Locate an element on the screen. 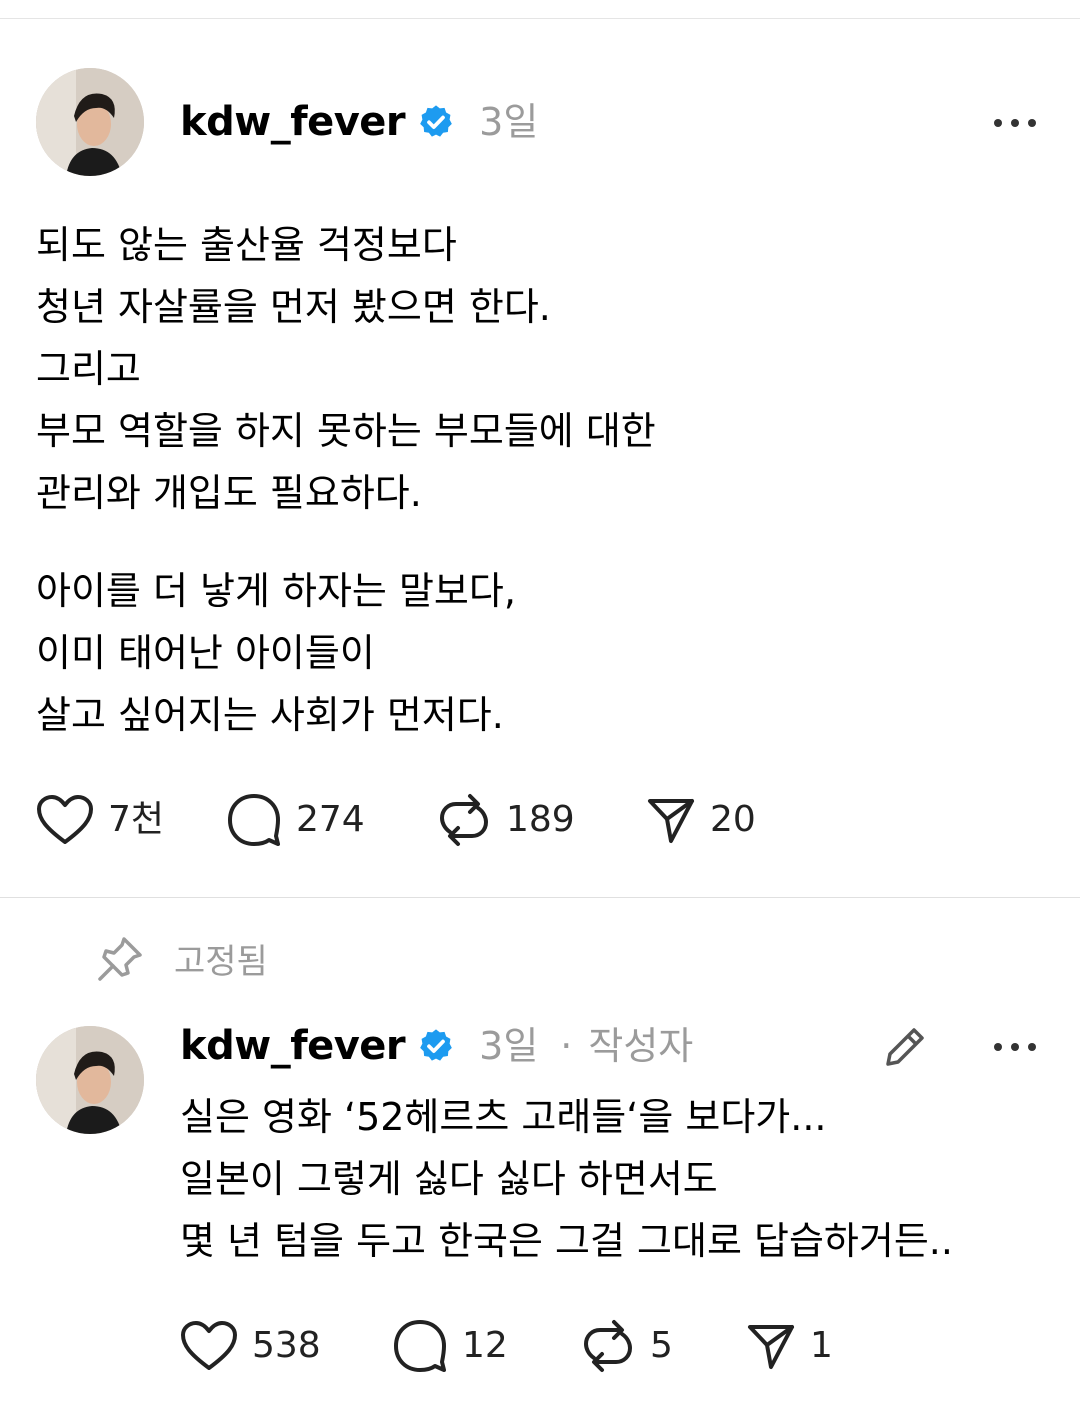 The image size is (1080, 1404). pencil-icon is located at coordinates (905, 1047).